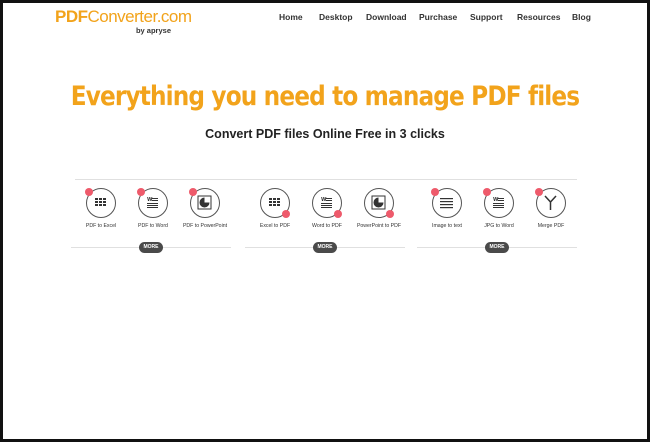 Image resolution: width=650 pixels, height=442 pixels. I want to click on nav-blog: Blog, so click(581, 17).